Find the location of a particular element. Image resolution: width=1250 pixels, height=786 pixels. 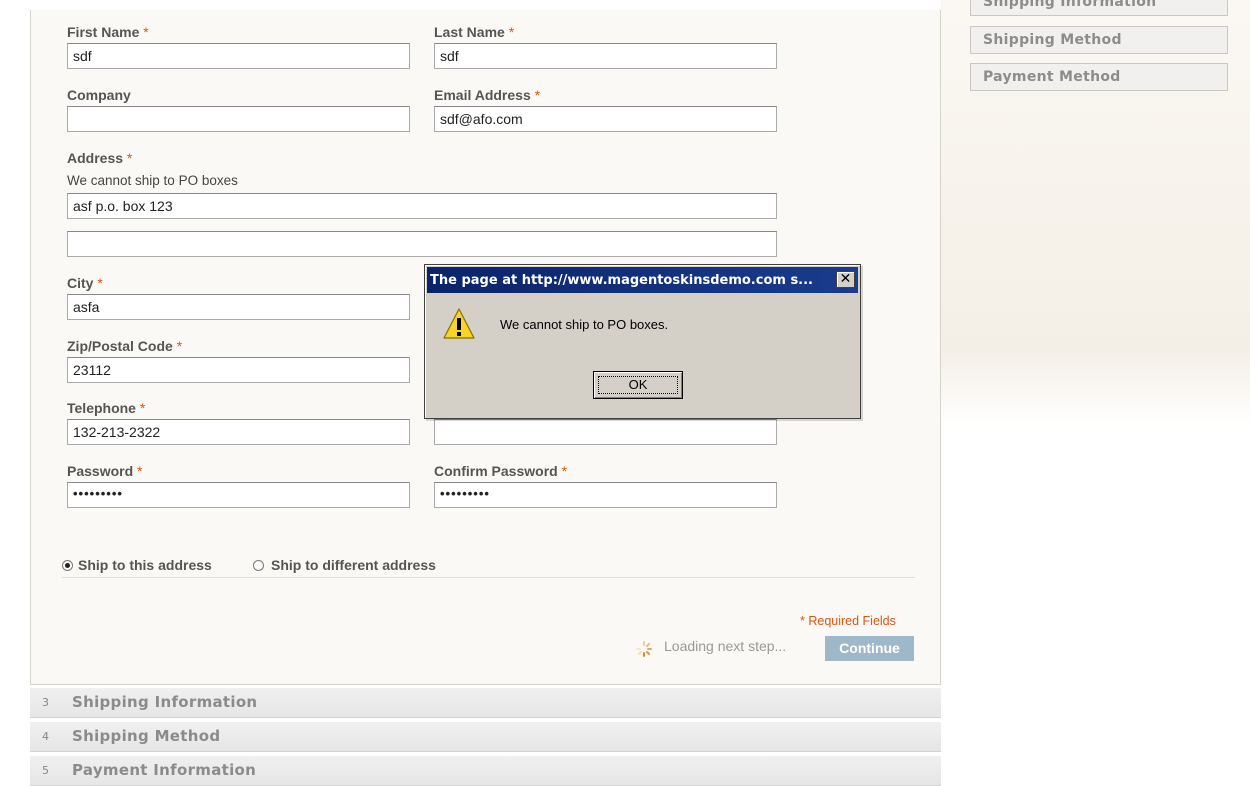

loading-spinner-icon is located at coordinates (644, 649).